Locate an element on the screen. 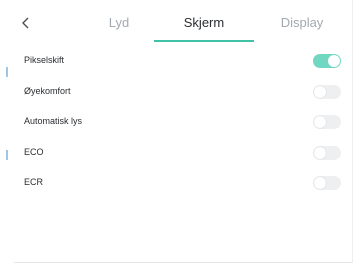 The height and width of the screenshot is (265, 356). setting-label: Øyekomfort is located at coordinates (47, 91).